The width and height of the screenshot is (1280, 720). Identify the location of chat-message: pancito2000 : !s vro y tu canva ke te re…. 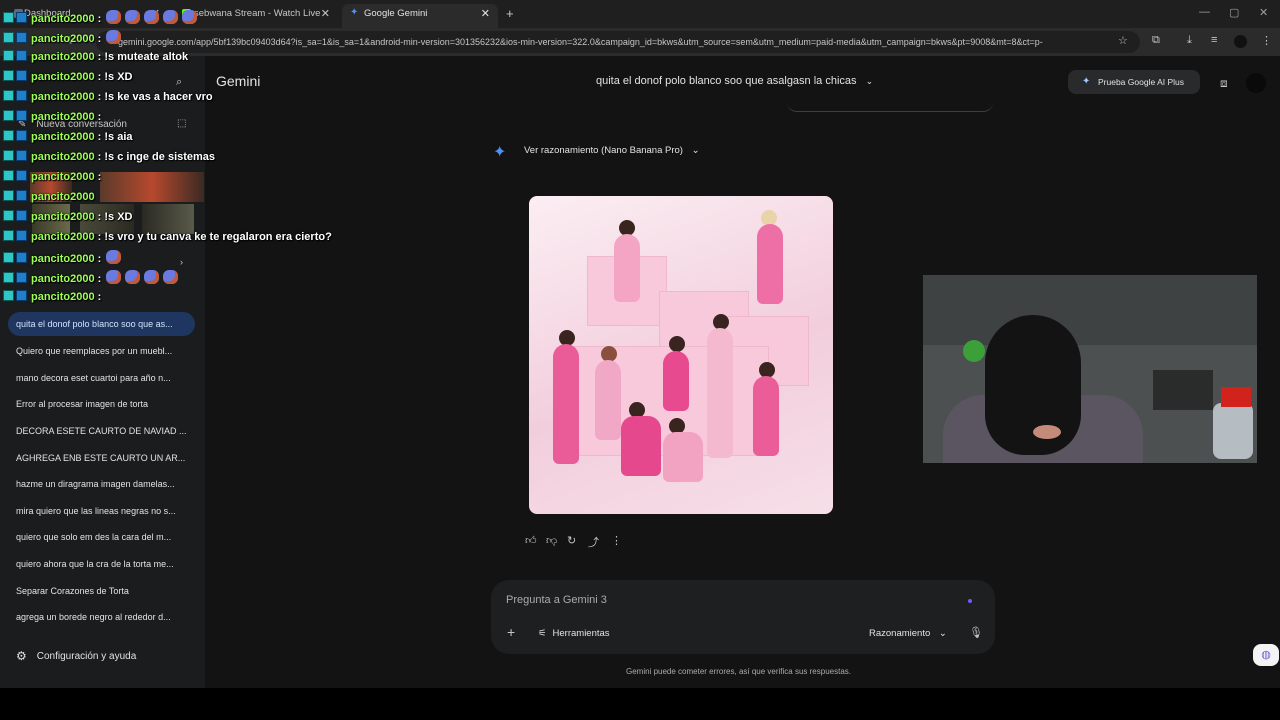
(167, 238).